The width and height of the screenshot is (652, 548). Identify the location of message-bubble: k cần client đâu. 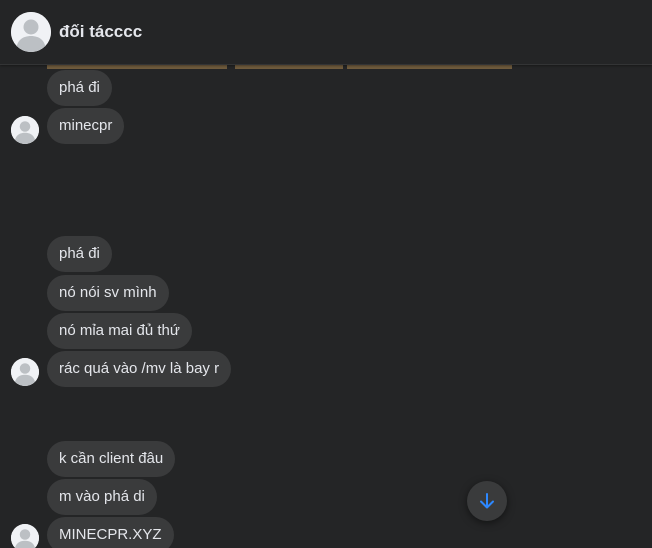
(111, 459).